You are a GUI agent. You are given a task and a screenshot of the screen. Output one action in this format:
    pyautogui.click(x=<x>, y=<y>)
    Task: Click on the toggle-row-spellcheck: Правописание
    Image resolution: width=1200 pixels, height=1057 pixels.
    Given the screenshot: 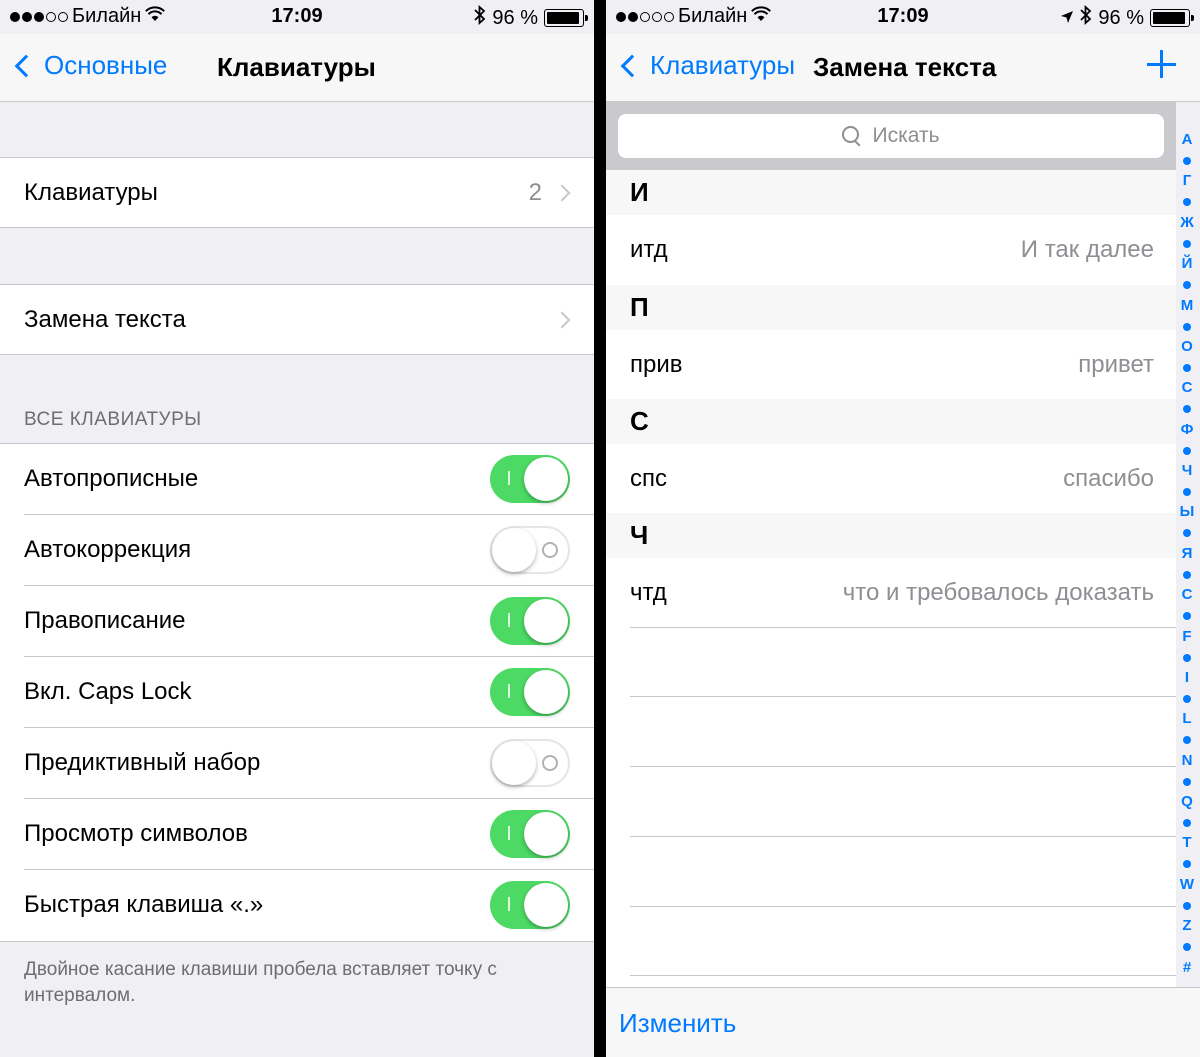 What is the action you would take?
    pyautogui.click(x=309, y=621)
    